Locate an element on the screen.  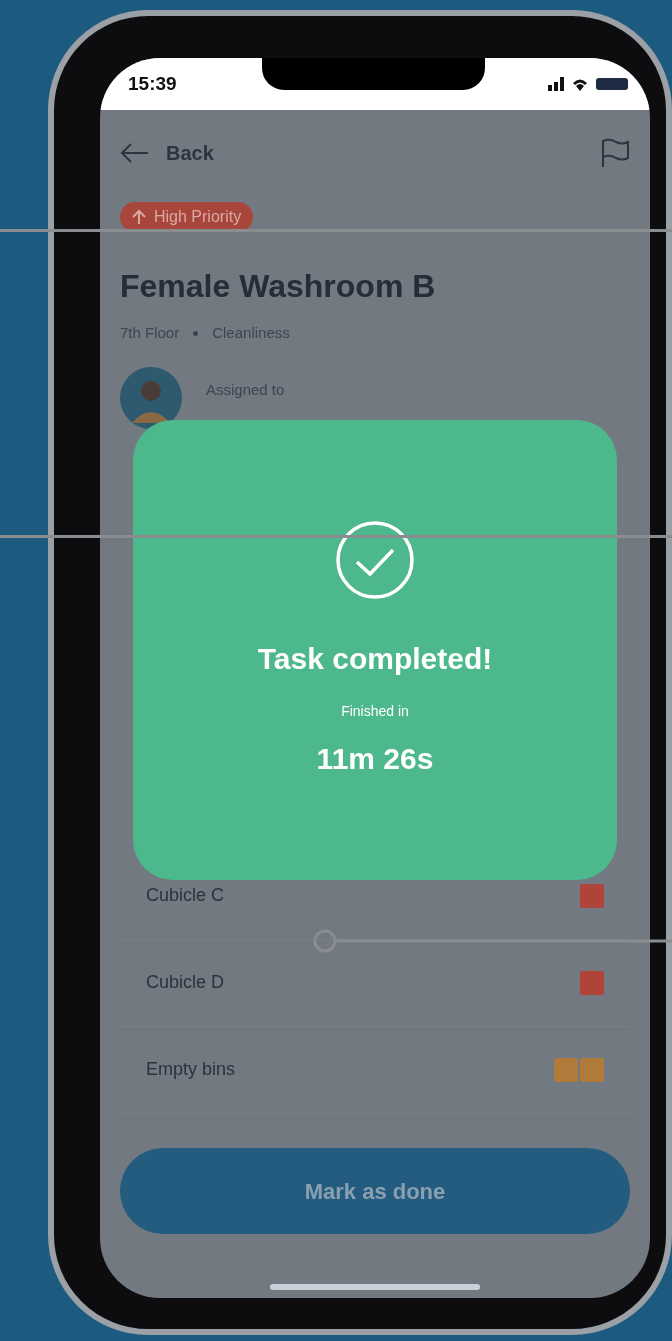
wifi-icon is located at coordinates (580, 84).